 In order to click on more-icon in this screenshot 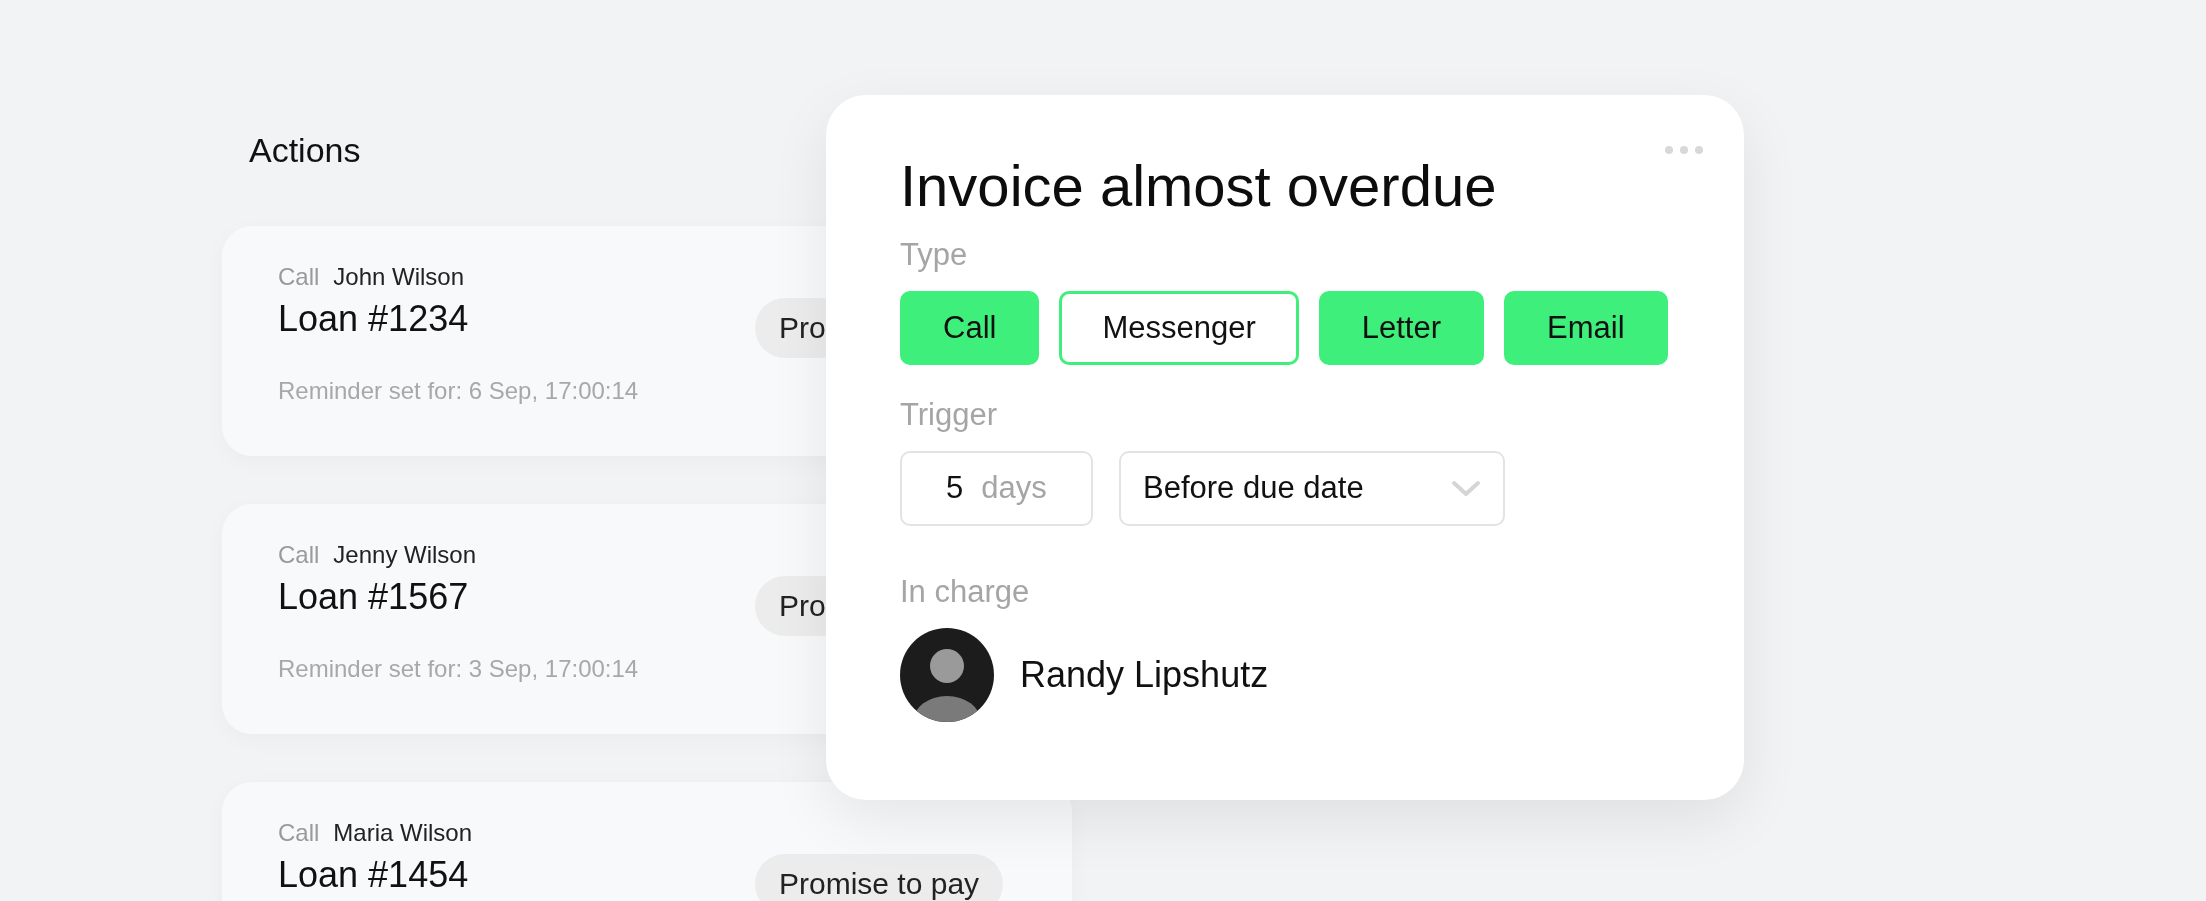, I will do `click(1684, 150)`.